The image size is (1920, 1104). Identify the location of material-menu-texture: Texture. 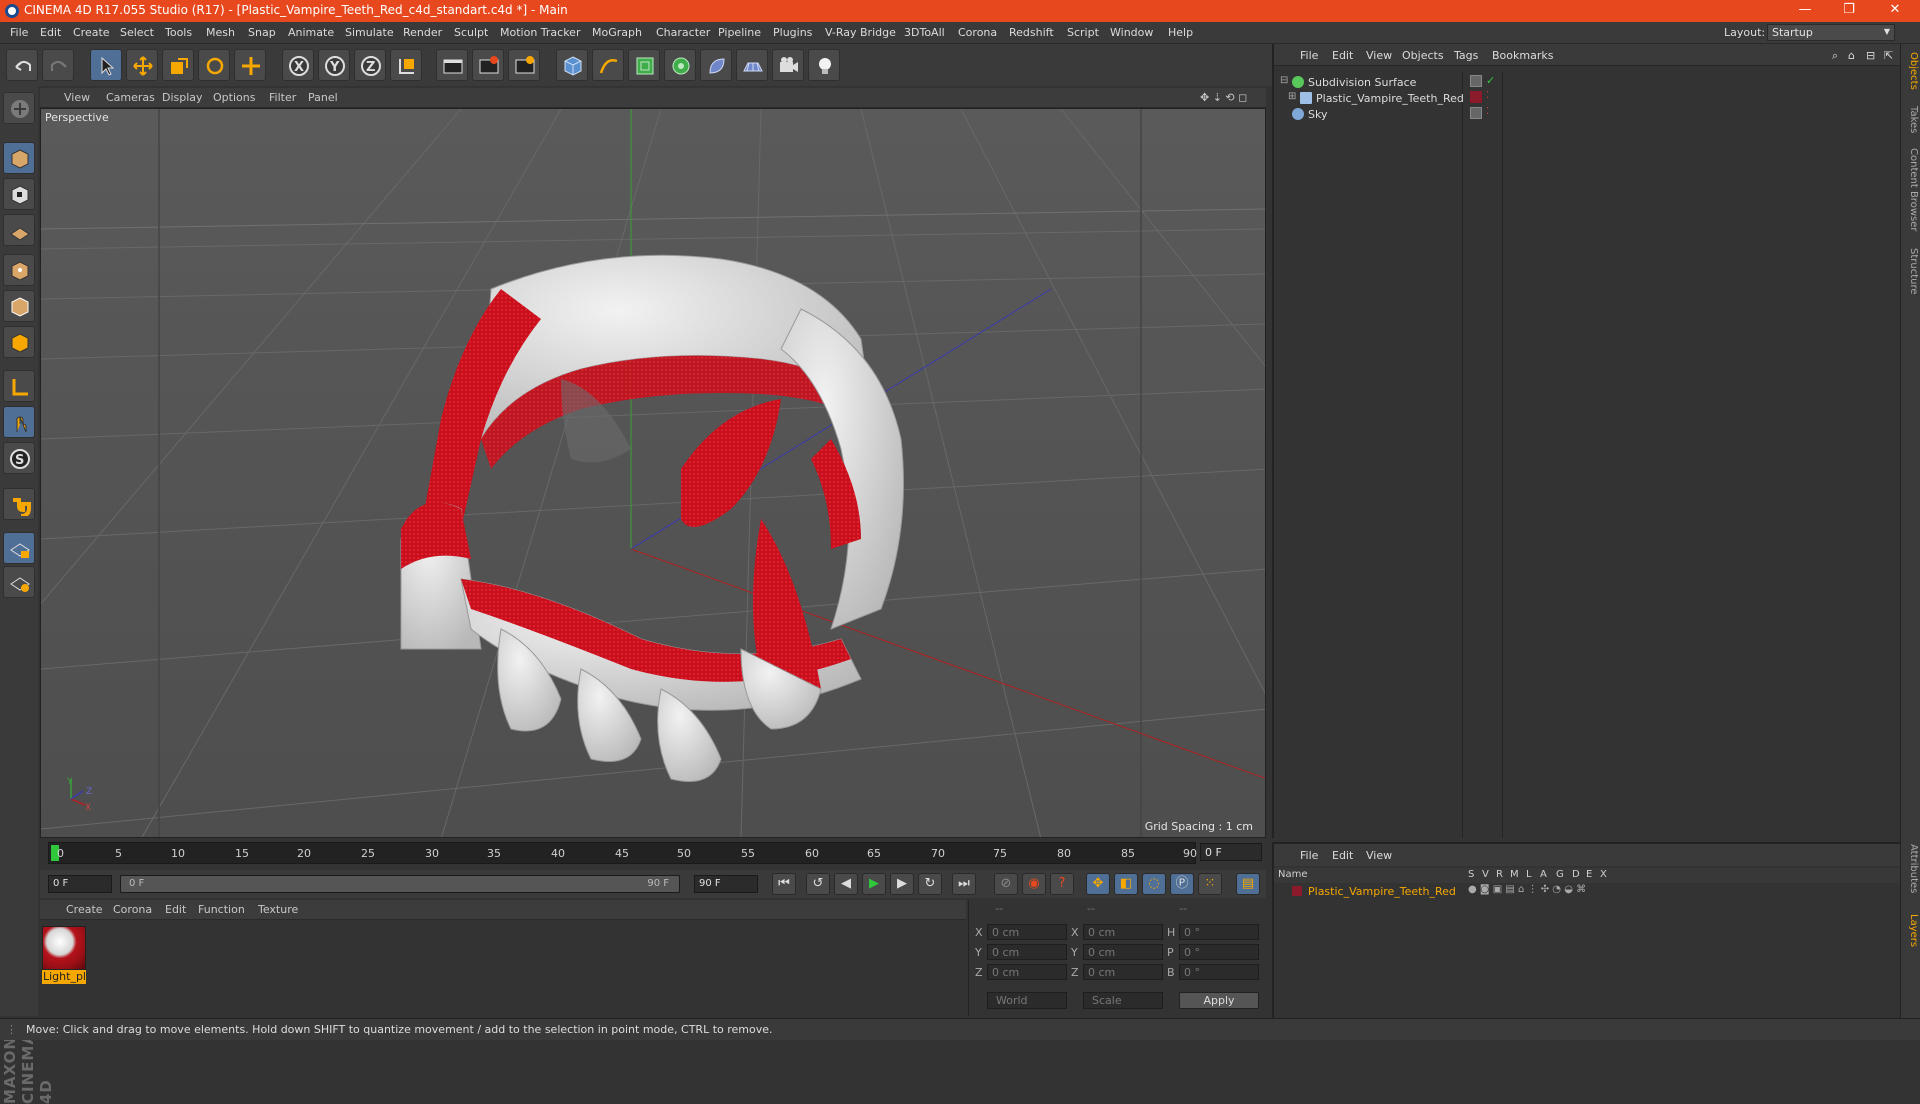
(278, 909).